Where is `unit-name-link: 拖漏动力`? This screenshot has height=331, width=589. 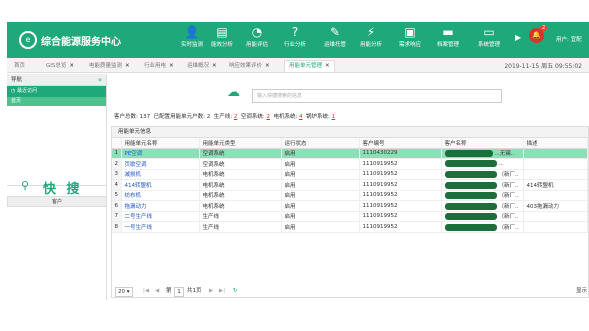
unit-name-link: 拖漏动力 is located at coordinates (160, 206).